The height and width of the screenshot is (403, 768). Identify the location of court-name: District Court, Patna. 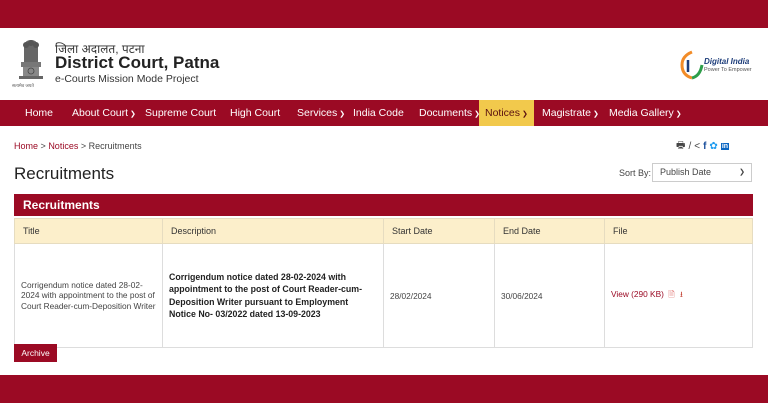
(137, 63).